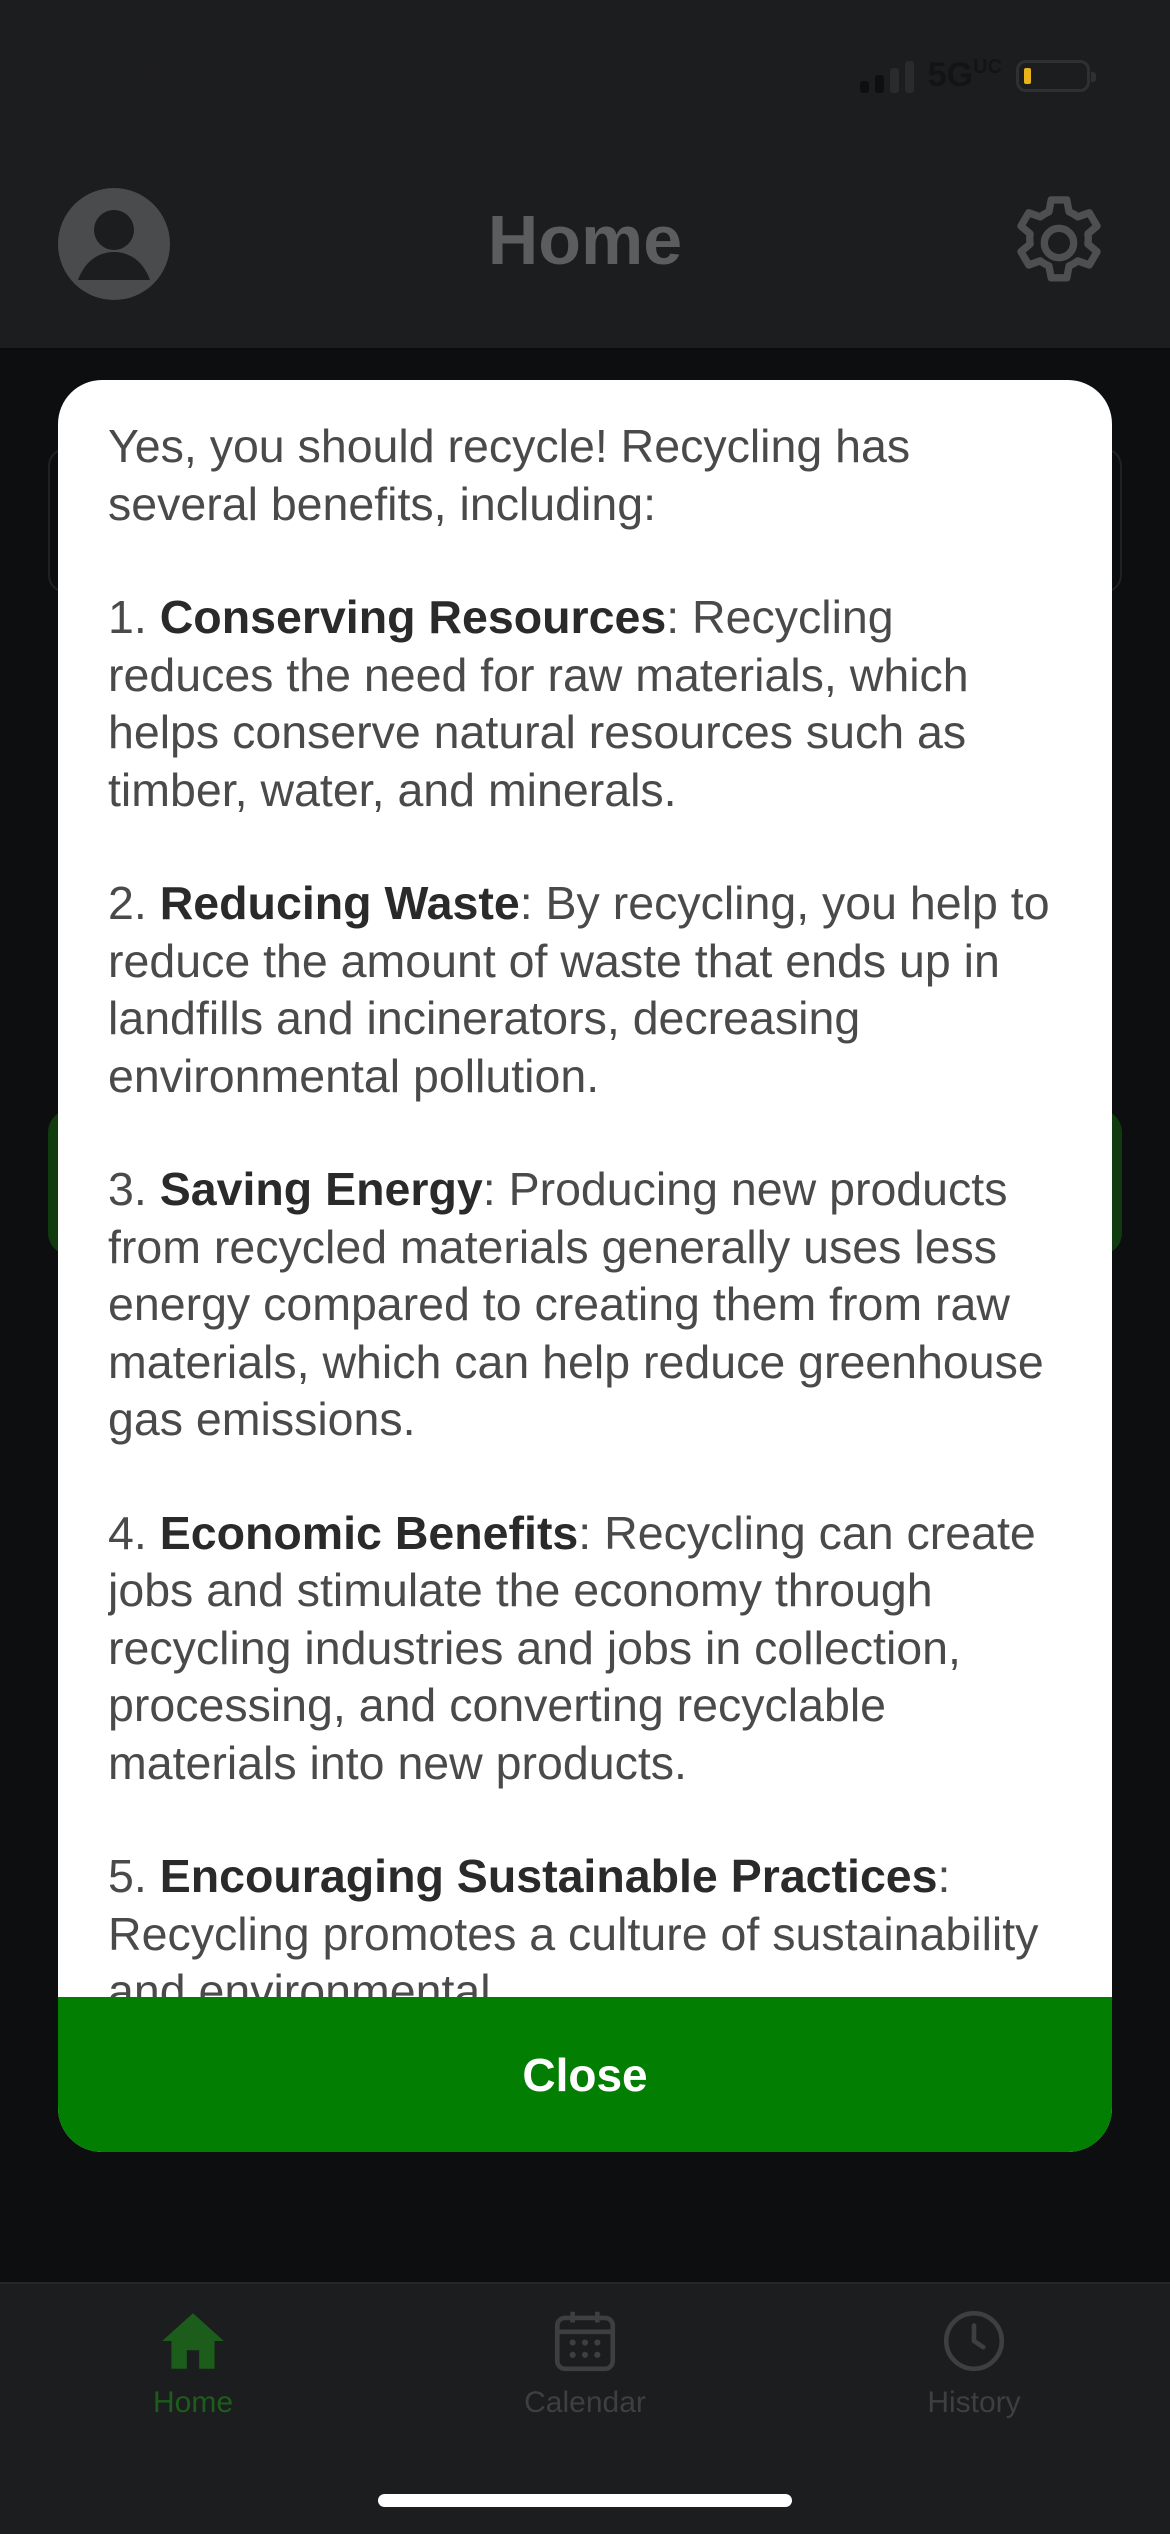  What do you see at coordinates (886, 76) in the screenshot?
I see `signal-icon` at bounding box center [886, 76].